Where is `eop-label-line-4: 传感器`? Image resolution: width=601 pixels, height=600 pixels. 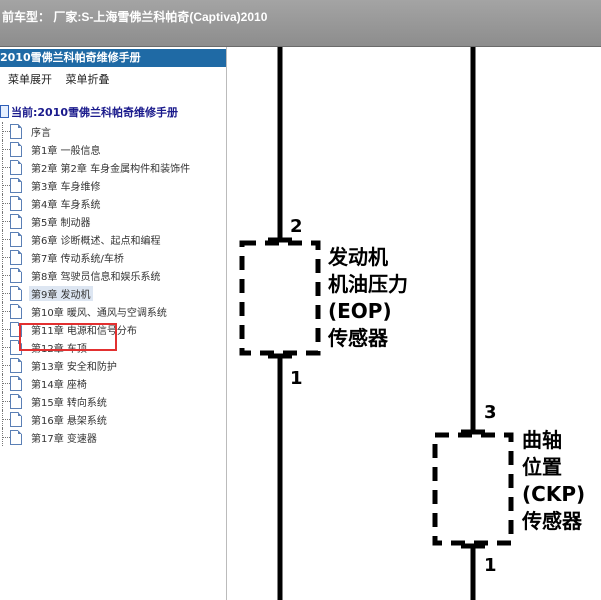
eop-label-line-4: 传感器 is located at coordinates (358, 338).